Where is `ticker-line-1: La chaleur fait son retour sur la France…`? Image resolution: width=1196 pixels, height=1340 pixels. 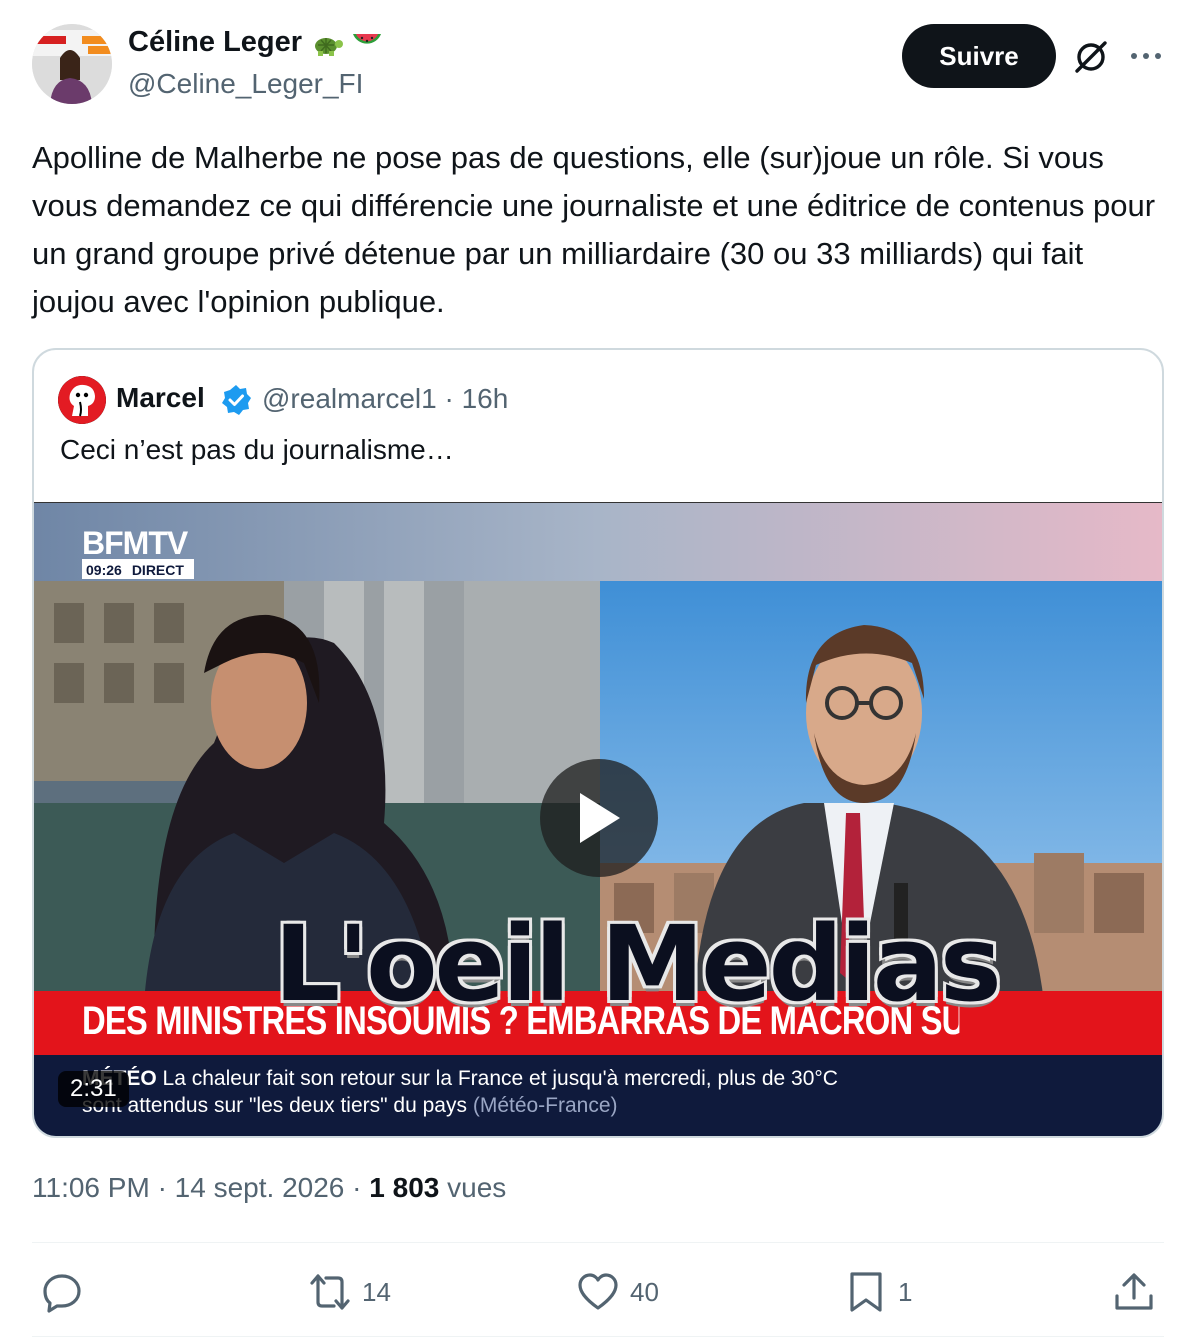 ticker-line-1: La chaleur fait son retour sur la France… is located at coordinates (500, 1078).